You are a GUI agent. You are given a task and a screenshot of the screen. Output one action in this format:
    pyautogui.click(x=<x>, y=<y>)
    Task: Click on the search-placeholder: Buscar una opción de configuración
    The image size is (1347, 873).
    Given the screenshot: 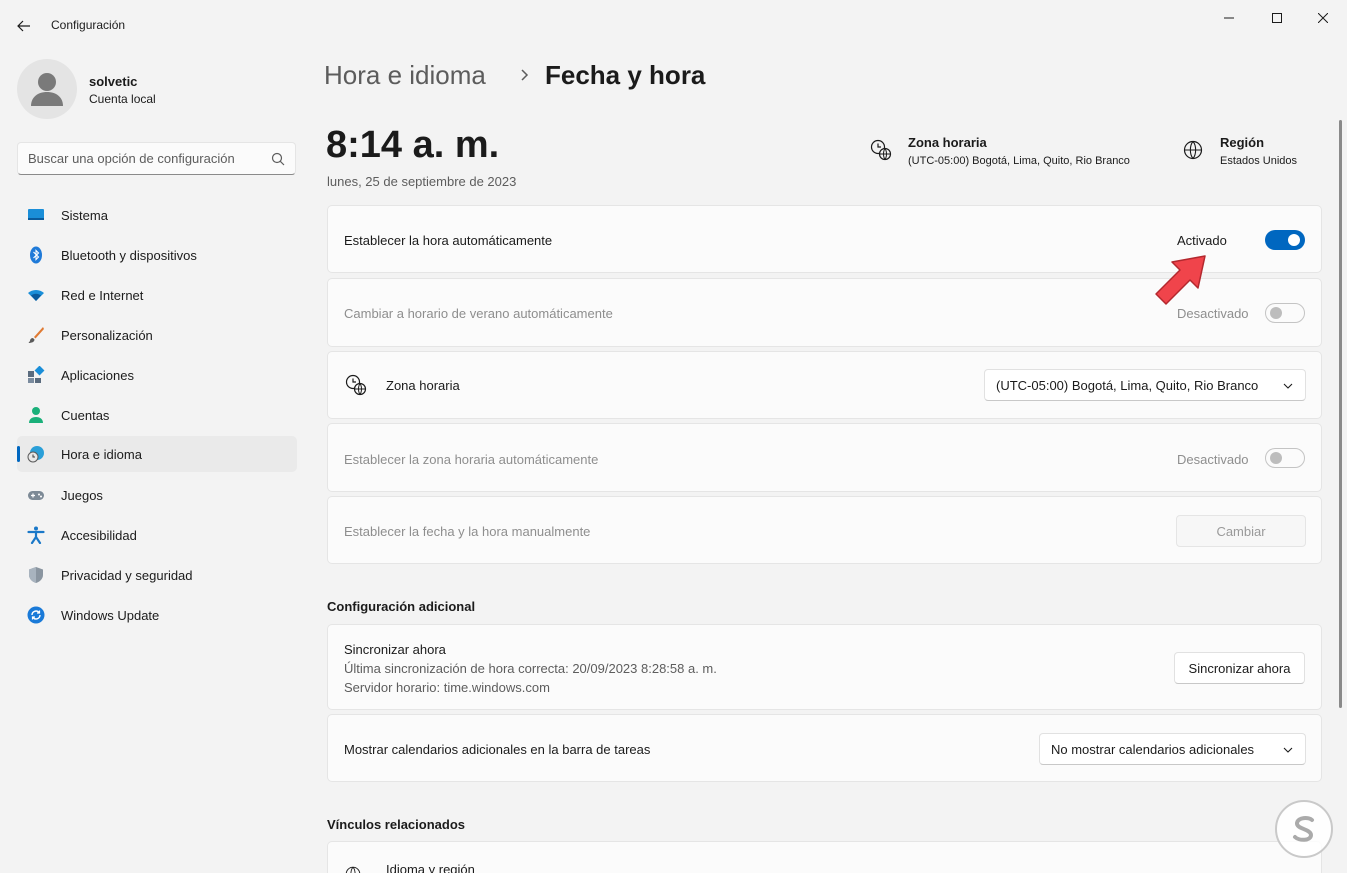 What is the action you would take?
    pyautogui.click(x=131, y=158)
    